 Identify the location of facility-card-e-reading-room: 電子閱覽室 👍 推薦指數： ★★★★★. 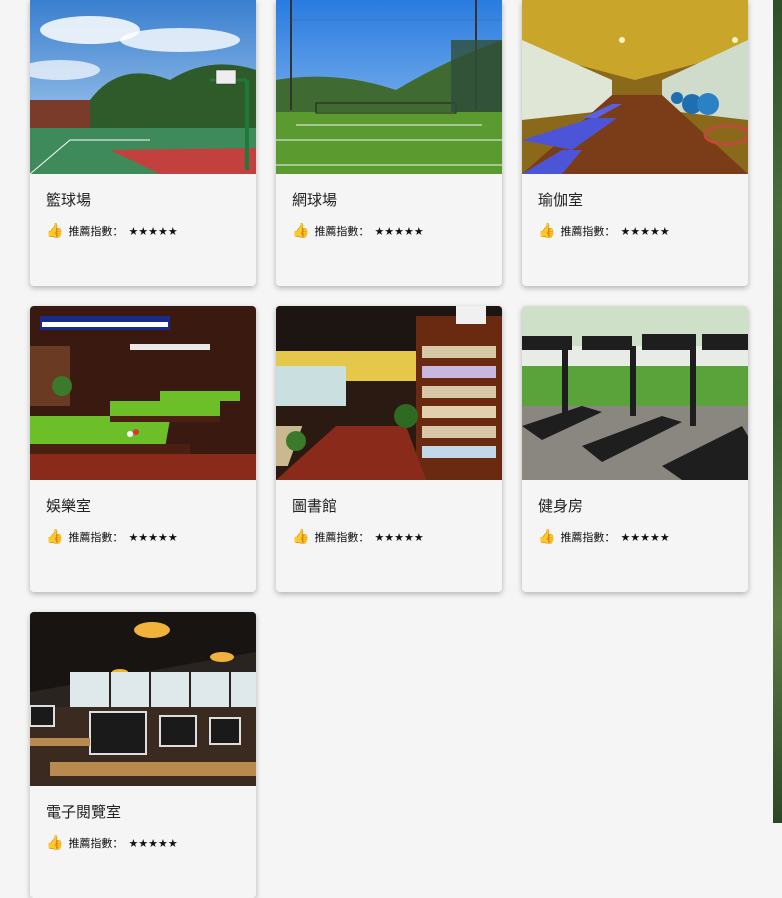
(143, 755).